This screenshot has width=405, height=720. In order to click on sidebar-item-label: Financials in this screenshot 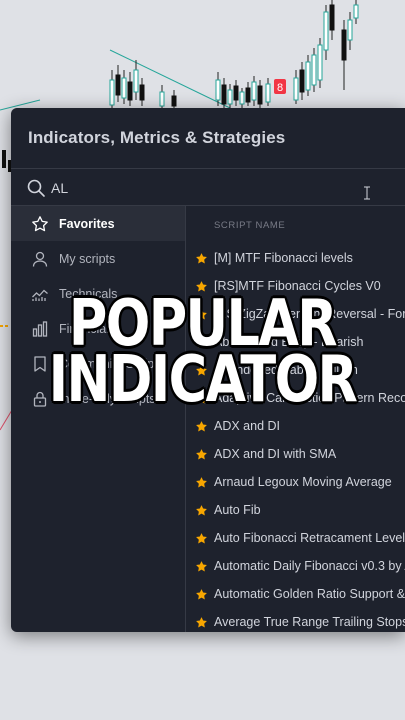, I will do `click(87, 328)`.